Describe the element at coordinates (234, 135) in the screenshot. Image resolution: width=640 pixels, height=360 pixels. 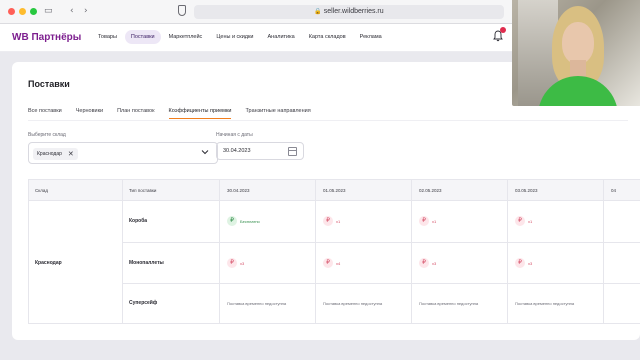
I see `date-label: Начиная с даты` at that location.